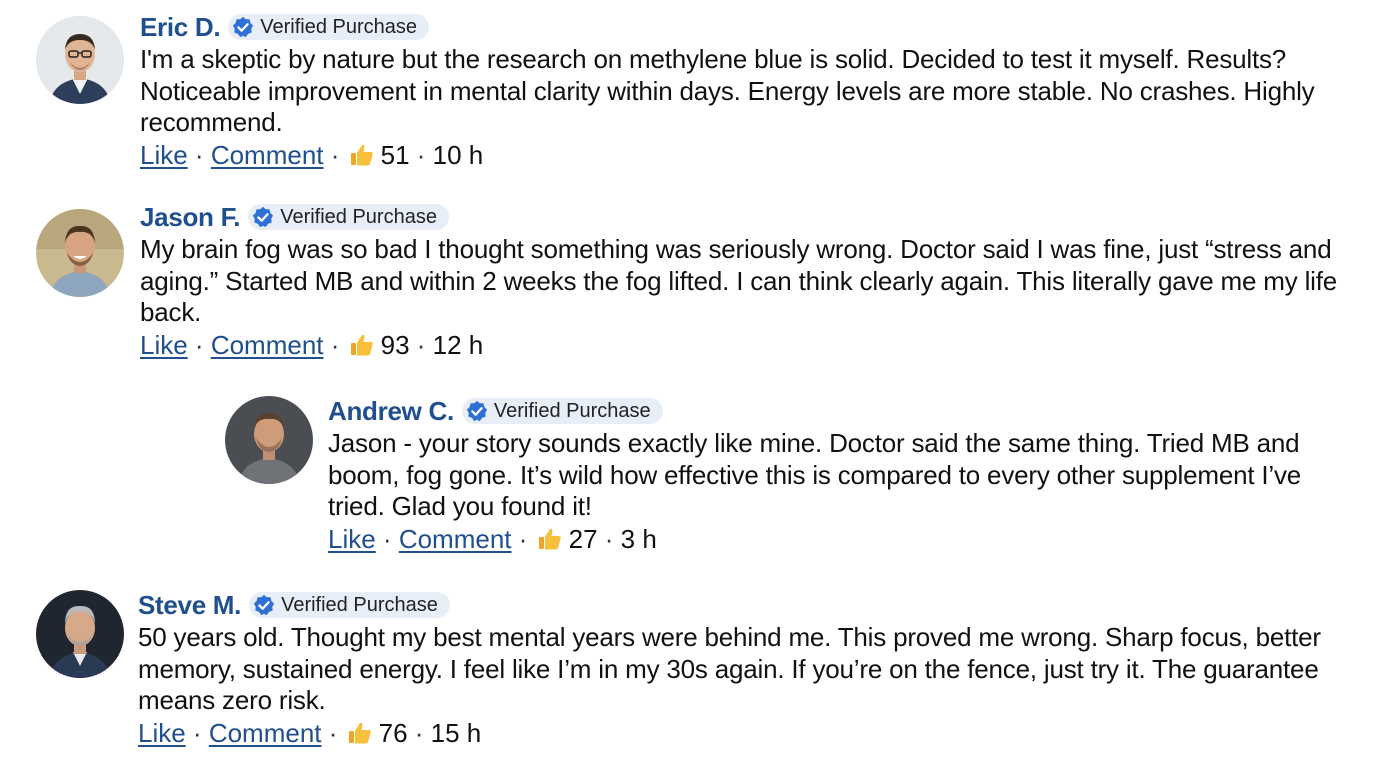 This screenshot has width=1376, height=768. Describe the element at coordinates (395, 154) in the screenshot. I see `like-count: 51` at that location.